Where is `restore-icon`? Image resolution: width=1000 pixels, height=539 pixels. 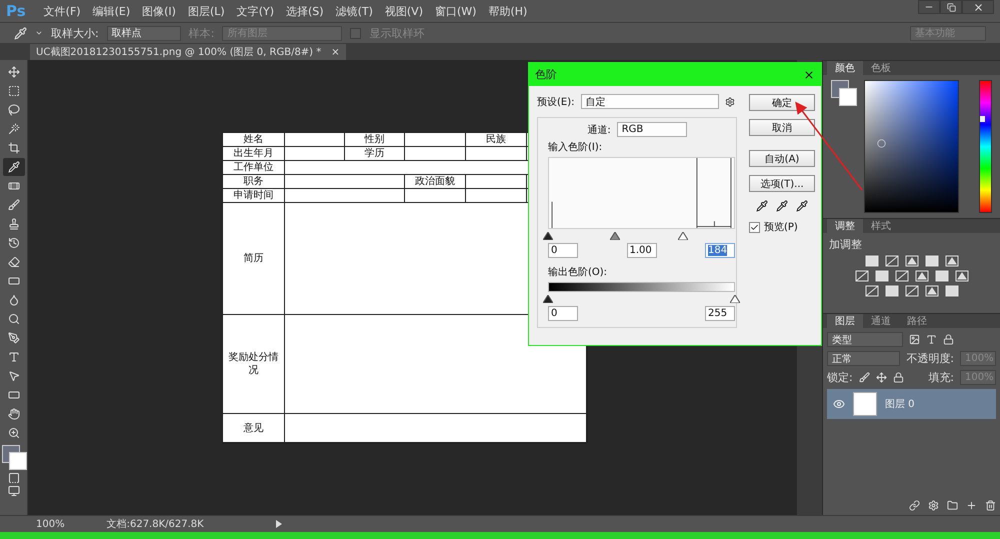 restore-icon is located at coordinates (951, 7).